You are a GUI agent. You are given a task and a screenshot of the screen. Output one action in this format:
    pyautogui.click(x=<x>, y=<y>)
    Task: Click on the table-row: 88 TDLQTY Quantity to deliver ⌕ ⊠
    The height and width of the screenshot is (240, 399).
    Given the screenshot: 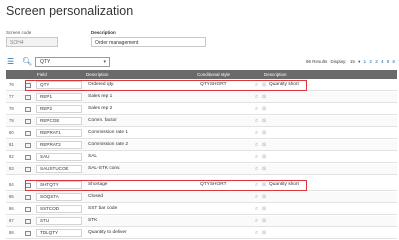 What is the action you would take?
    pyautogui.click(x=201, y=233)
    